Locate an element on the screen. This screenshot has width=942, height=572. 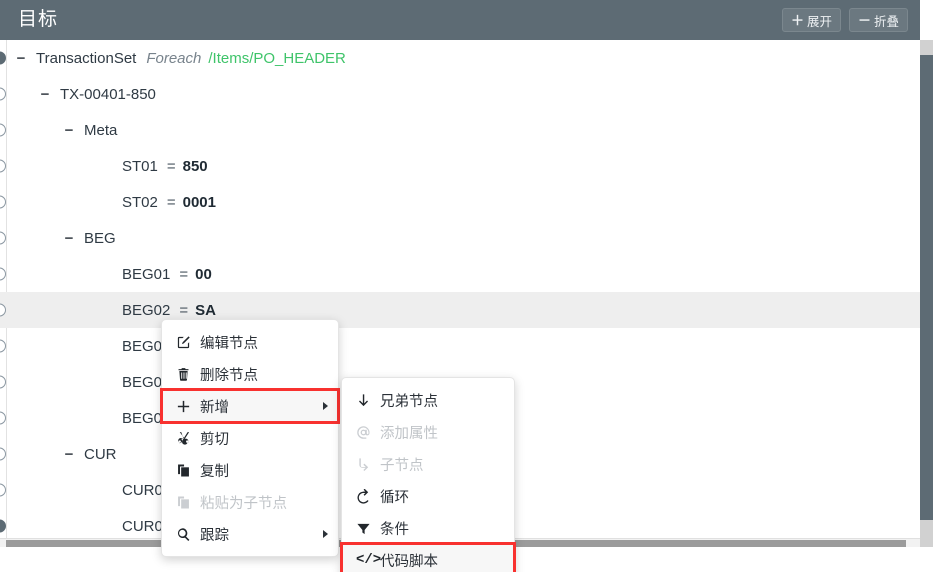
magnifier-icon is located at coordinates (187, 534).